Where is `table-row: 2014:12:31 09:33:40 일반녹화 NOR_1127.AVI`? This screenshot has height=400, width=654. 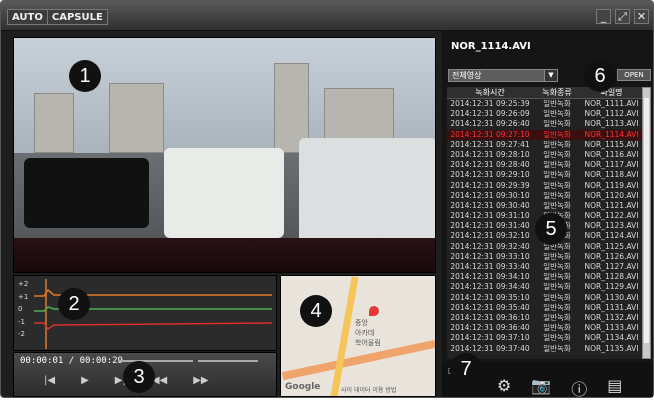
table-row: 2014:12:31 09:33:40 일반녹화 NOR_1127.AVI is located at coordinates (544, 267).